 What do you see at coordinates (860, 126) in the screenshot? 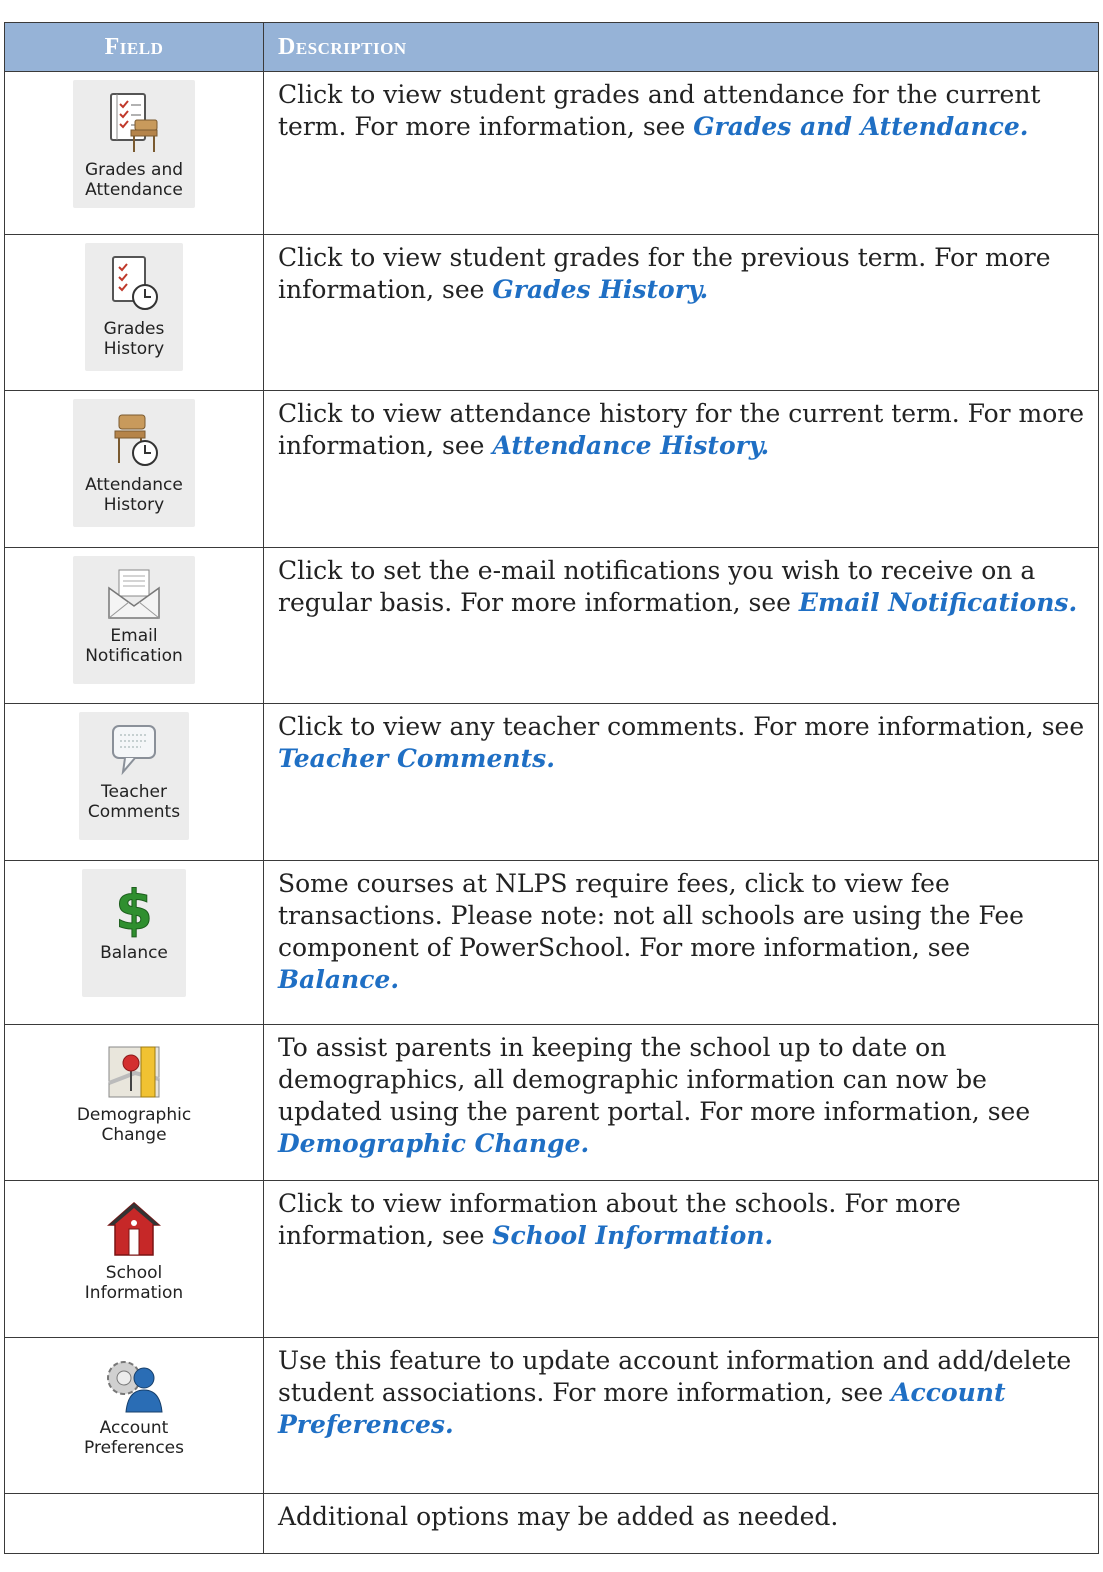
I see `grades-and-attendance-link: Grades and Attendance.` at bounding box center [860, 126].